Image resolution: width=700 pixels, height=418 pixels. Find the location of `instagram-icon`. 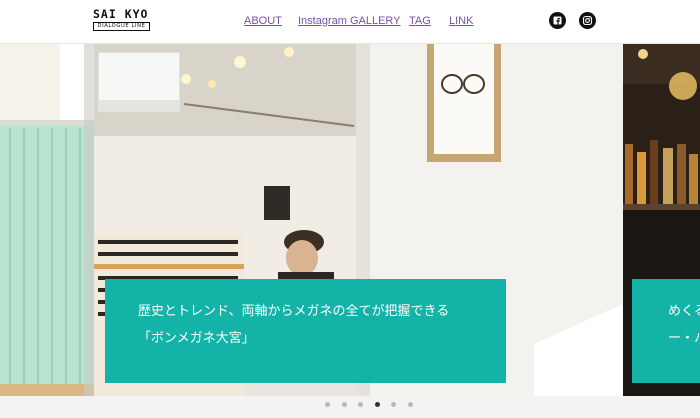

instagram-icon is located at coordinates (587, 20).